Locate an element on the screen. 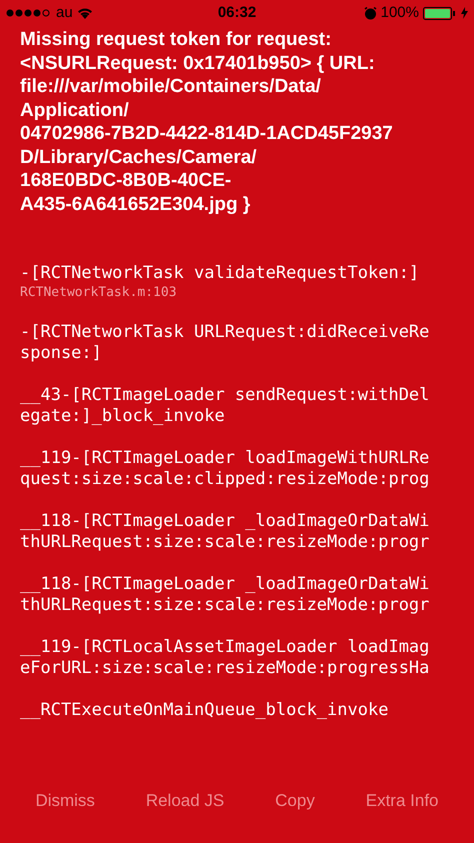 This screenshot has height=843, width=474. action-button: Dismiss is located at coordinates (65, 800).